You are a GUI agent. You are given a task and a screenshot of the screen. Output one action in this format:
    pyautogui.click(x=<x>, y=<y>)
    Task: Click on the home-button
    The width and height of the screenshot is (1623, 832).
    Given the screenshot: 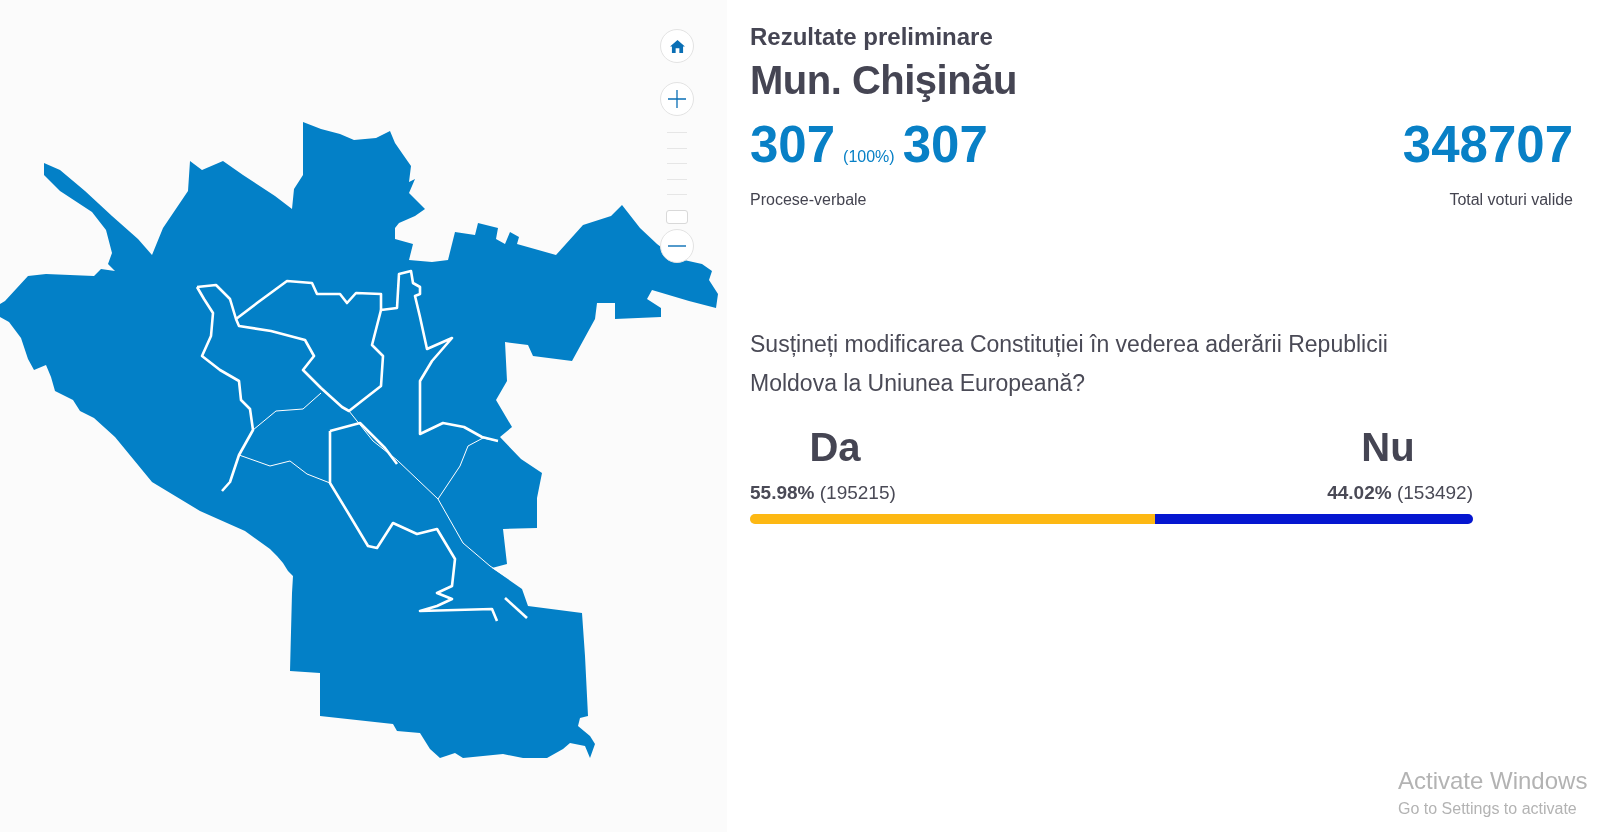 What is the action you would take?
    pyautogui.click(x=677, y=46)
    